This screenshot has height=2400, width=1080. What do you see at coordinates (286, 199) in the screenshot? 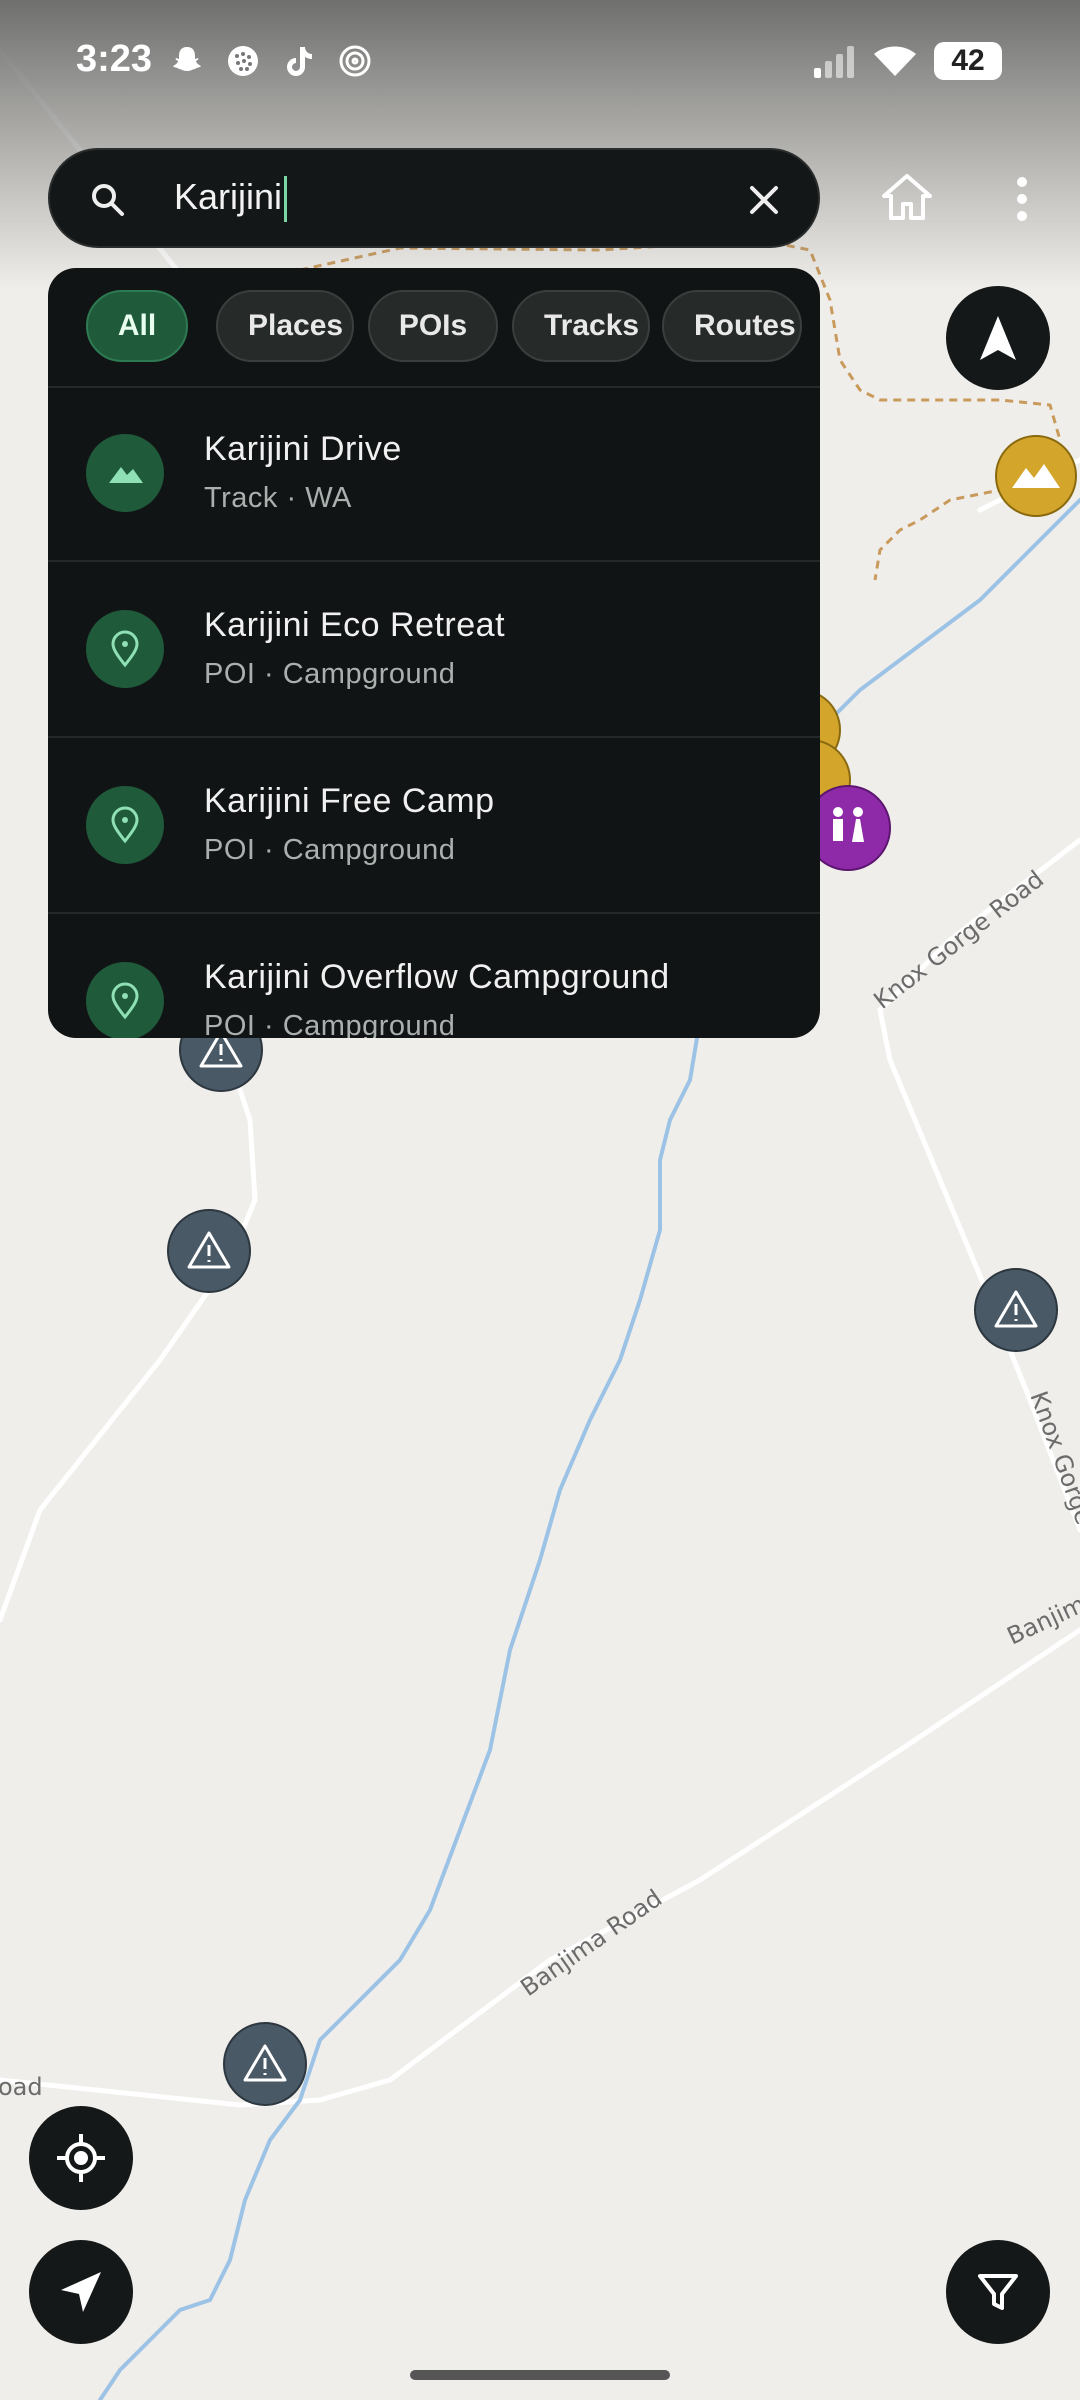
I see `text-cursor` at bounding box center [286, 199].